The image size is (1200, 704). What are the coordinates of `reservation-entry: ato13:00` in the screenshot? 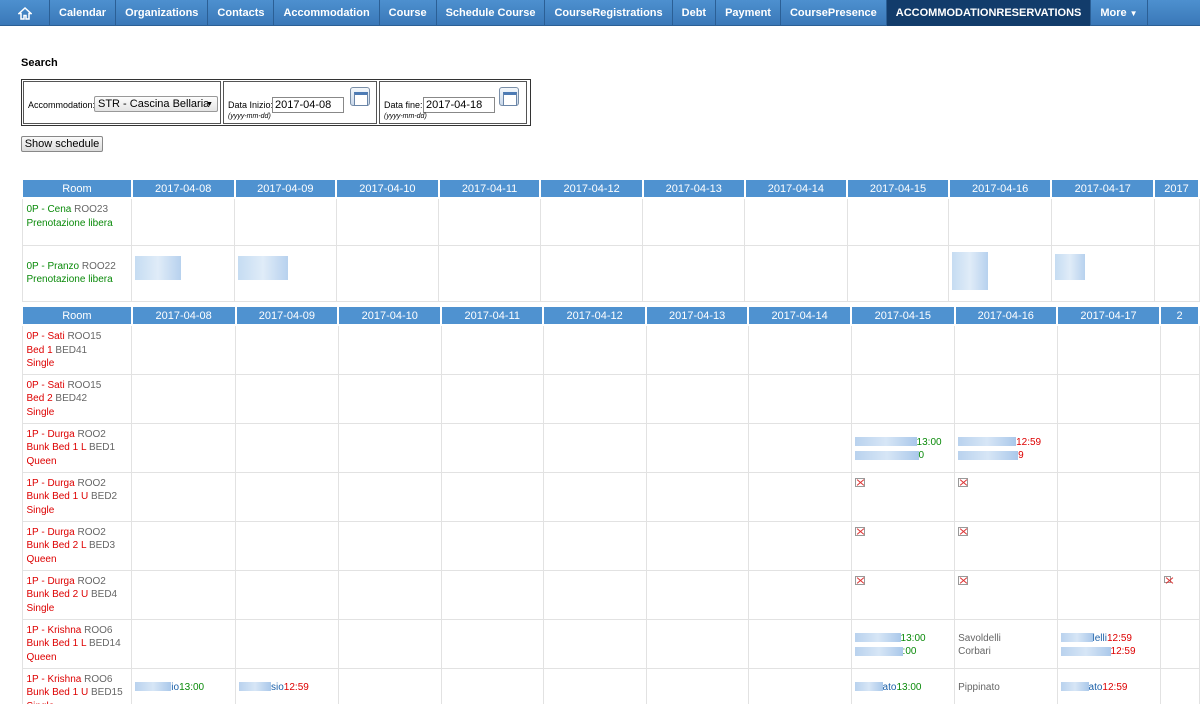 It's located at (903, 681).